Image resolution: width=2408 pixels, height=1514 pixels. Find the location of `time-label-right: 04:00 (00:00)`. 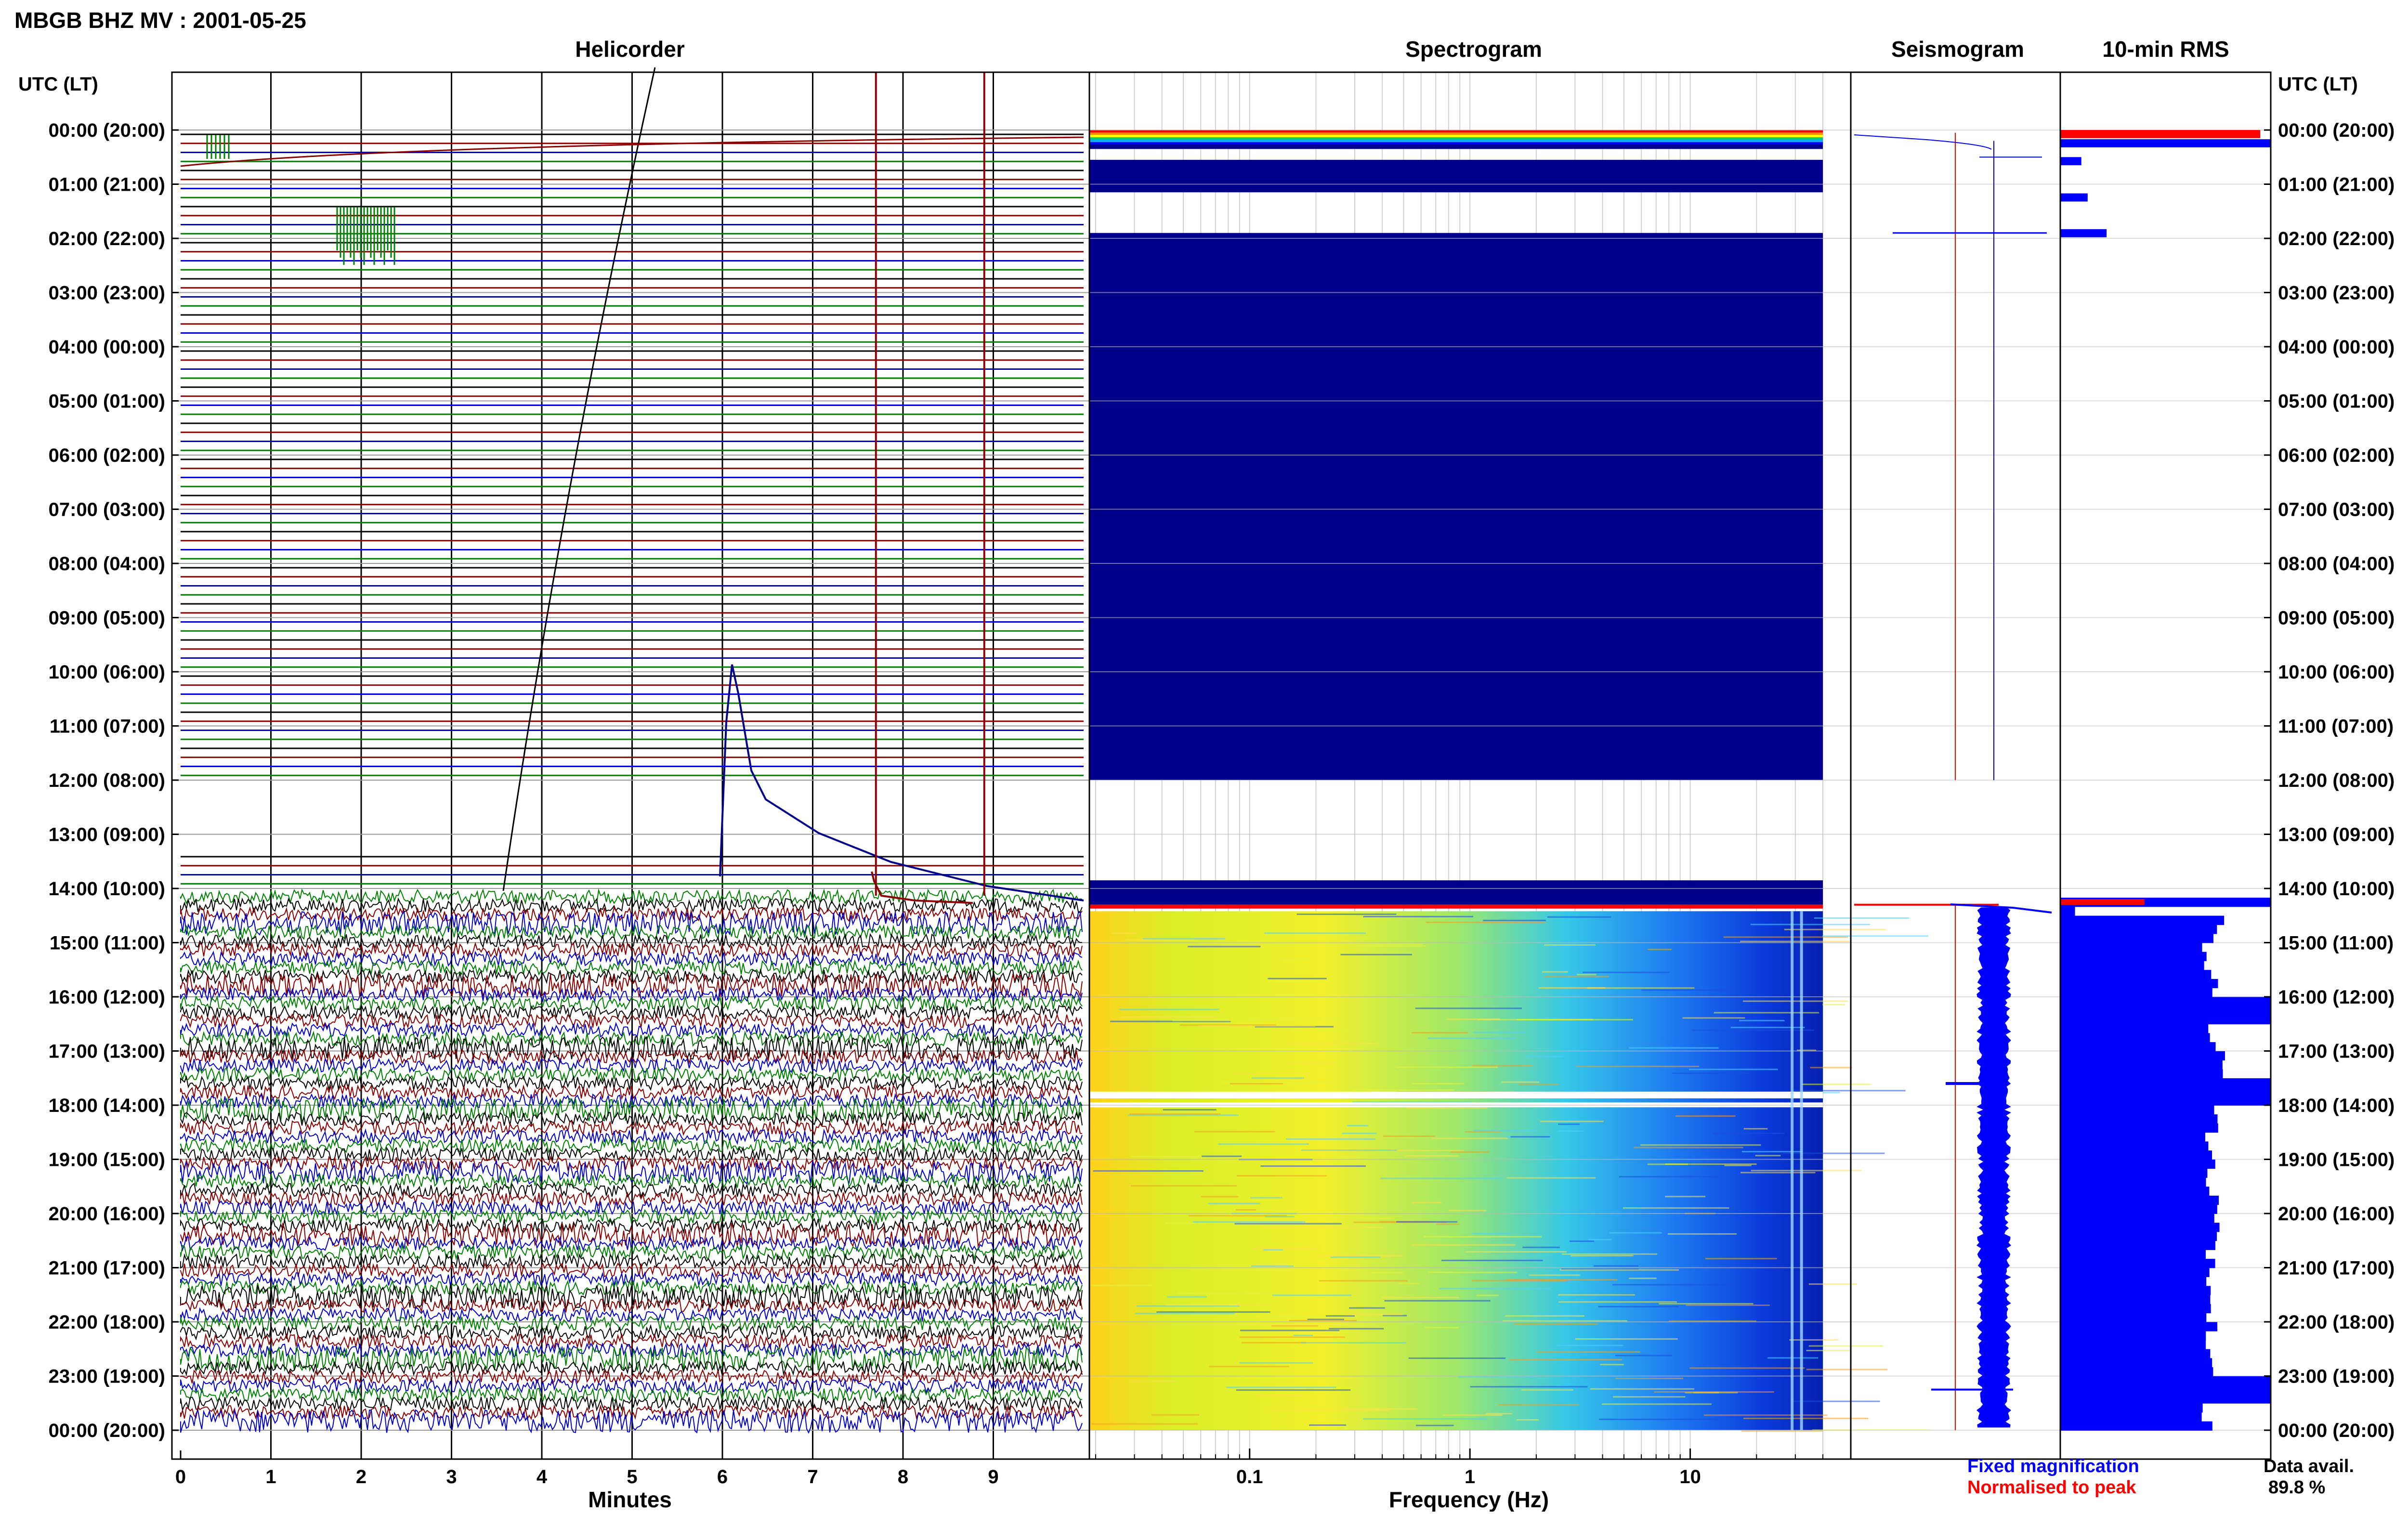

time-label-right: 04:00 (00:00) is located at coordinates (2336, 347).